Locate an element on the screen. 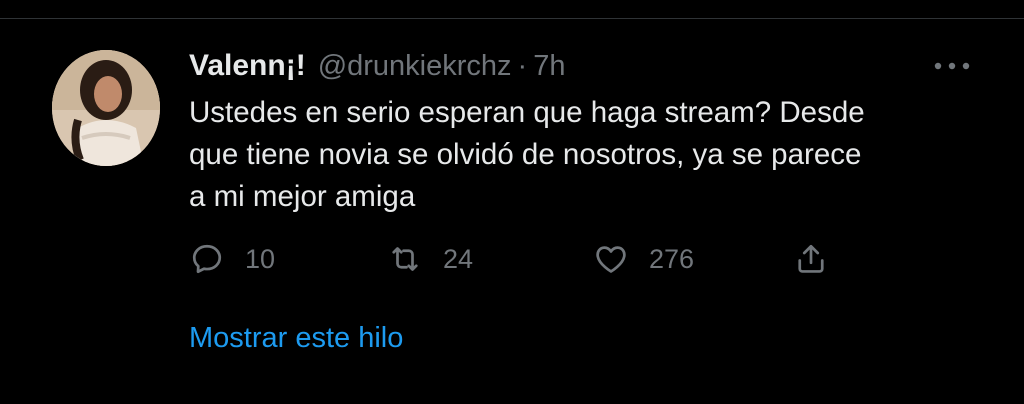 Image resolution: width=1024 pixels, height=404 pixels. retweet-icon is located at coordinates (405, 259).